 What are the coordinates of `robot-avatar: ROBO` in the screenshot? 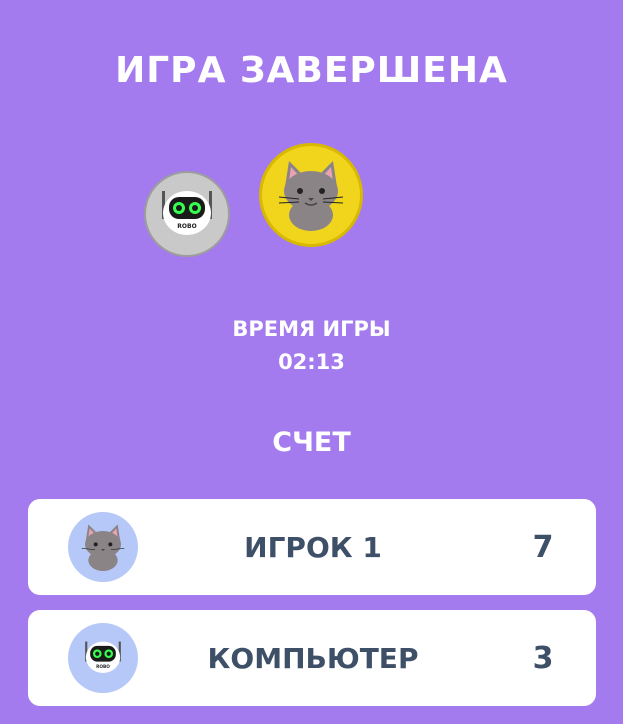 It's located at (187, 214).